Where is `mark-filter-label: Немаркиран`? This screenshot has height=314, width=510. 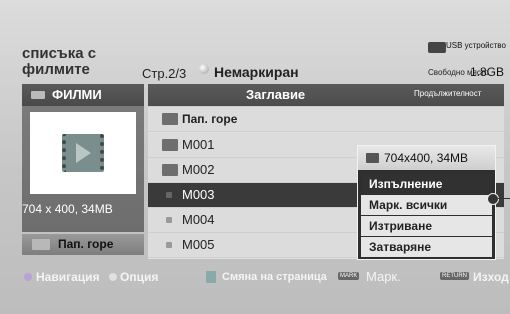
mark-filter-label: Немаркиран is located at coordinates (256, 72).